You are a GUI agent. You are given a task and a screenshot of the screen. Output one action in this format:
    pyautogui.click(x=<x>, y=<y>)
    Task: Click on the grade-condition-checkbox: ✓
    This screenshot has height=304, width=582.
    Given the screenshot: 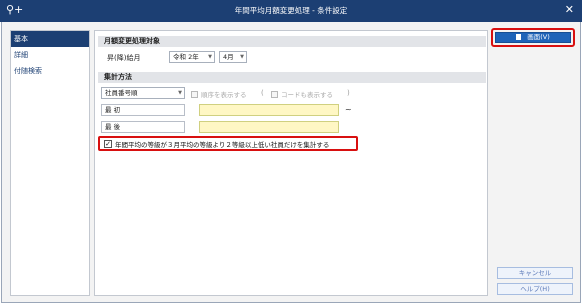 What is the action you would take?
    pyautogui.click(x=108, y=143)
    